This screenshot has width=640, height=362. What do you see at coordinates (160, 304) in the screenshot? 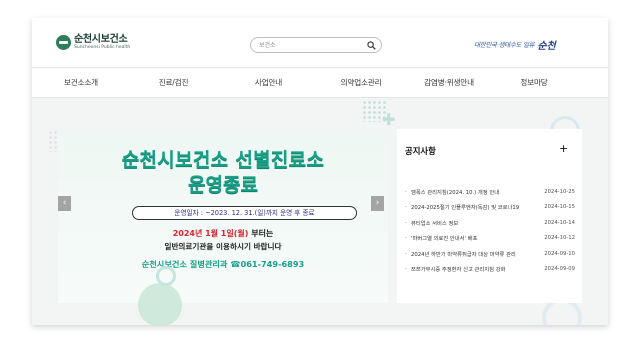
I see `decorative-circle` at bounding box center [160, 304].